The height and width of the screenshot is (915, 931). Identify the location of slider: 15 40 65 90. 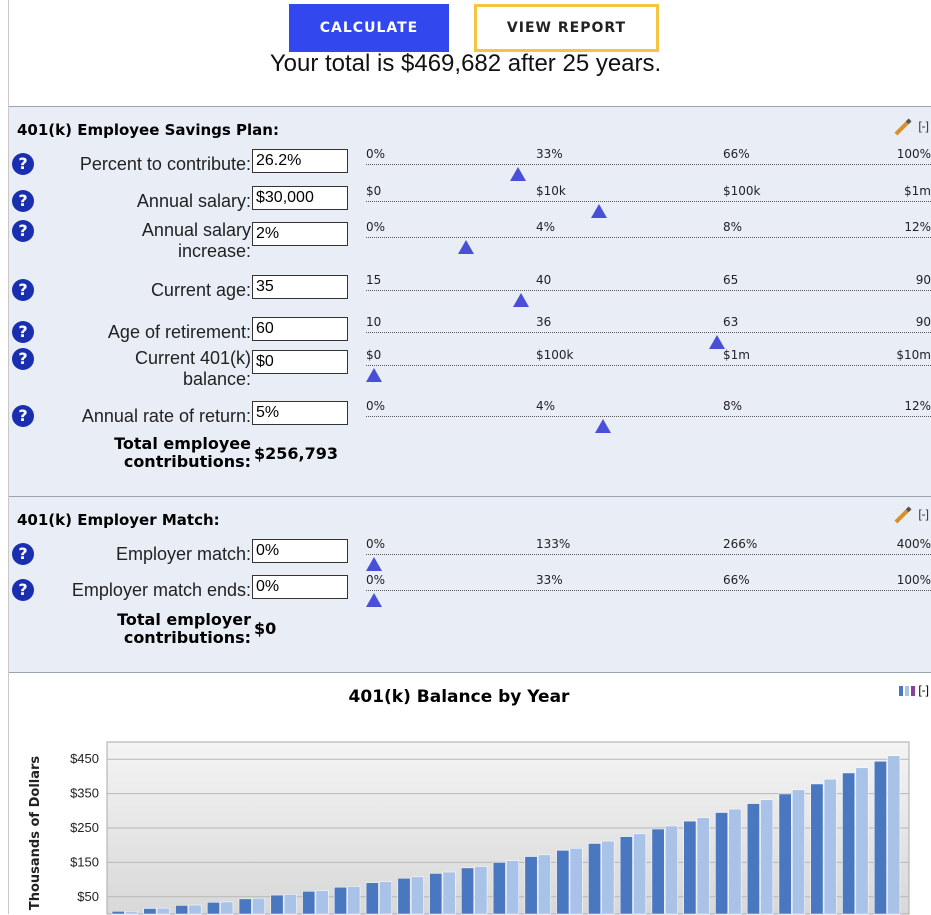
(648, 290).